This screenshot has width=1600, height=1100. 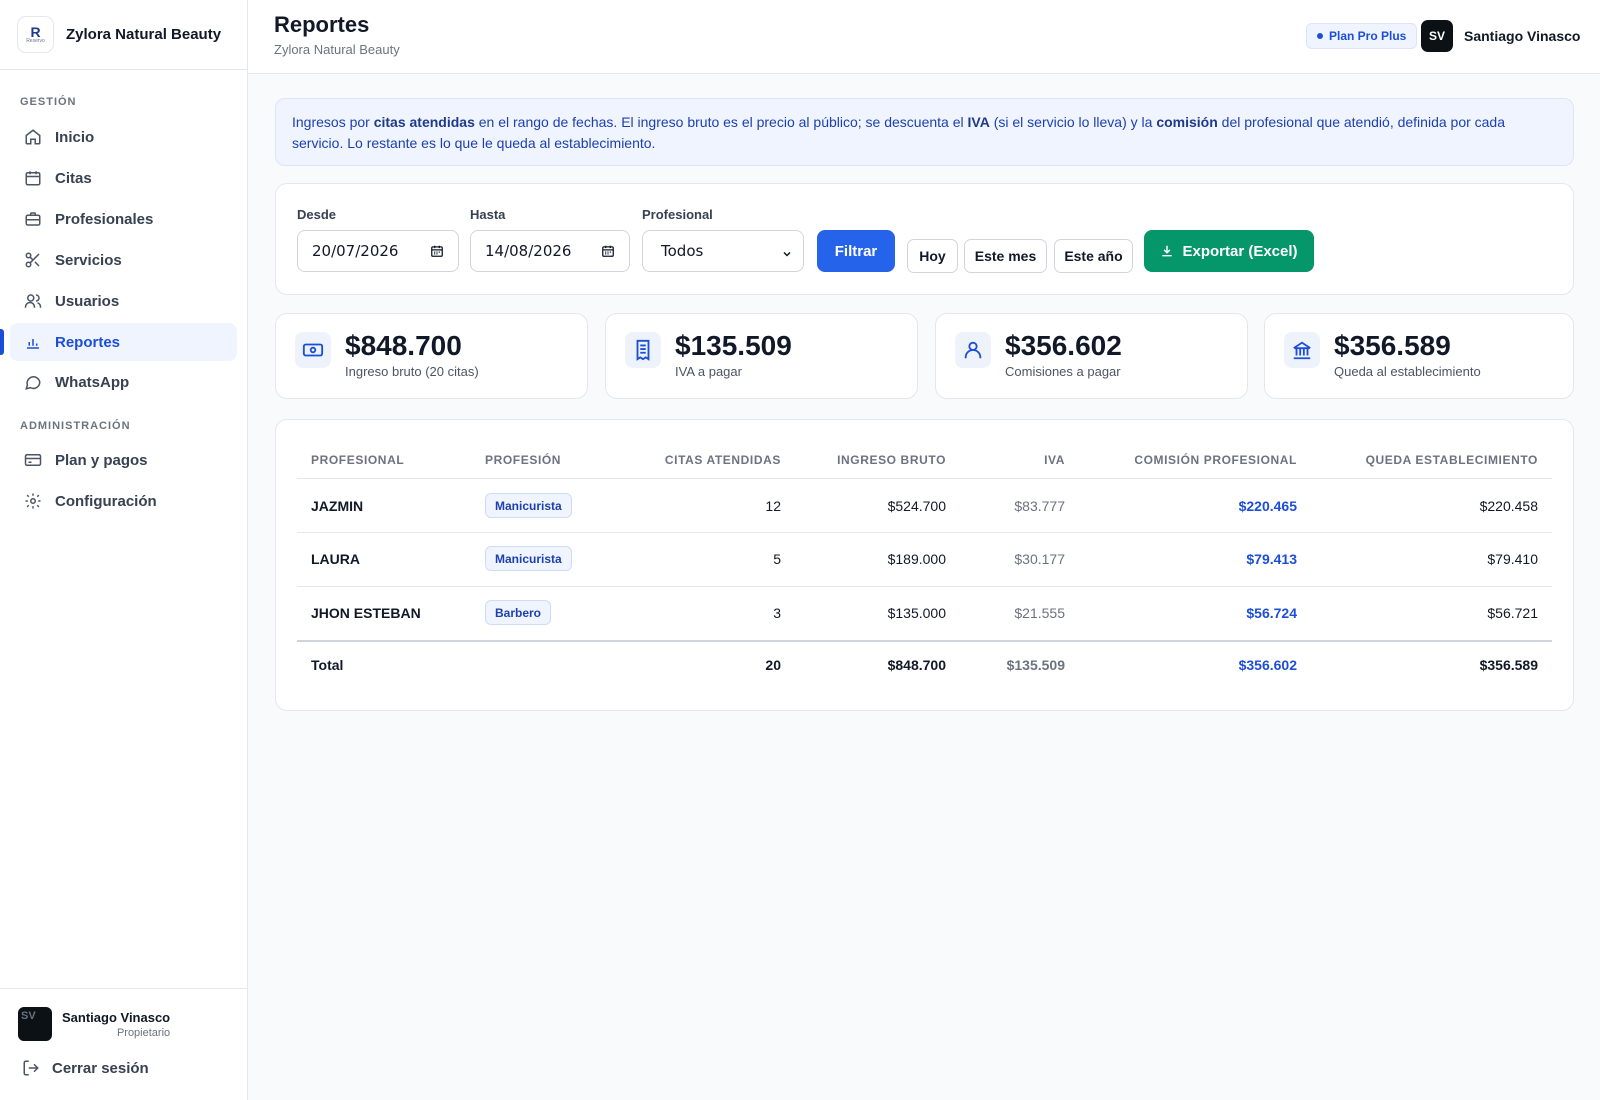 I want to click on dot-icon, so click(x=1320, y=36).